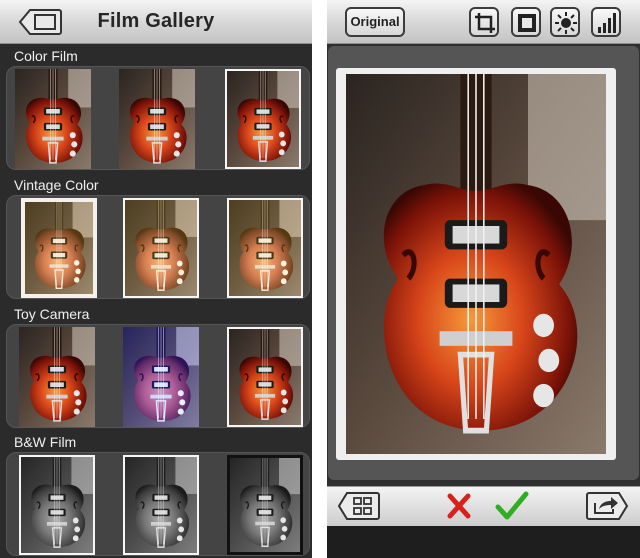 The height and width of the screenshot is (558, 640). What do you see at coordinates (359, 506) in the screenshot?
I see `grid-icon` at bounding box center [359, 506].